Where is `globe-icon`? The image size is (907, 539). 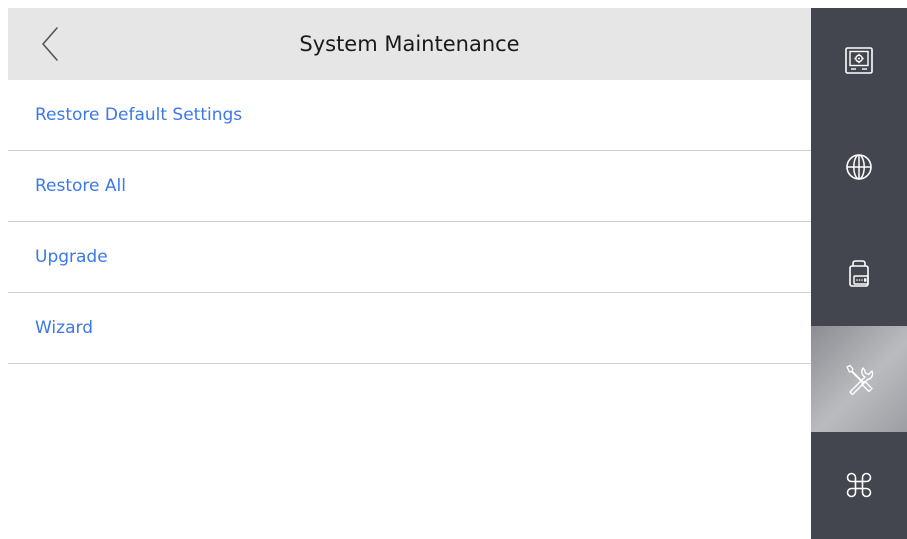 globe-icon is located at coordinates (859, 167).